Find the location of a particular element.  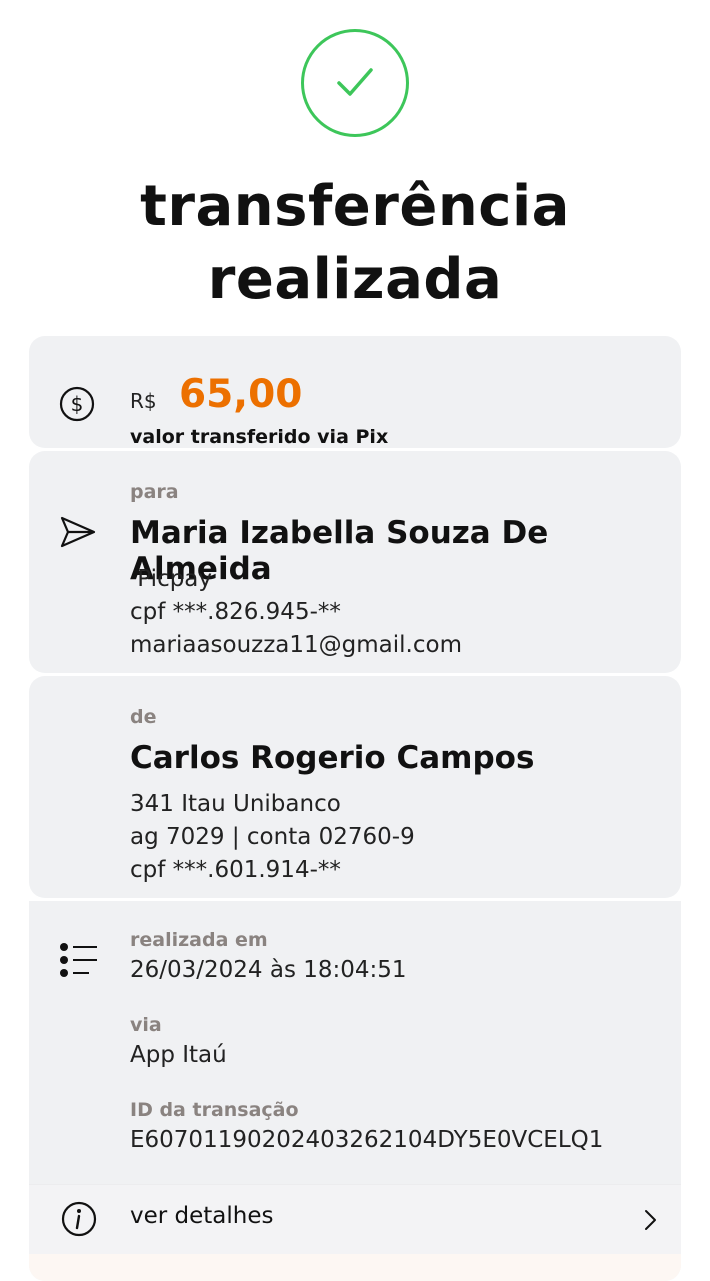

check-icon is located at coordinates (355, 82).